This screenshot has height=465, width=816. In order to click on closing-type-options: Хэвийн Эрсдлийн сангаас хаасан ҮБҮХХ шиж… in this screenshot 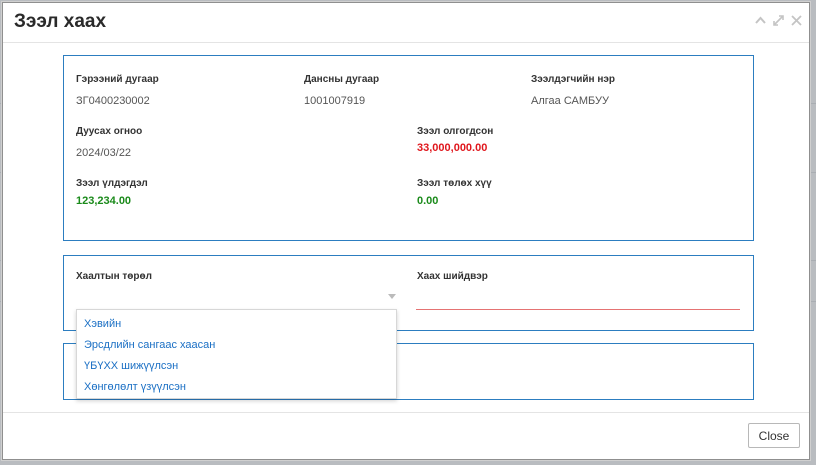, I will do `click(236, 354)`.